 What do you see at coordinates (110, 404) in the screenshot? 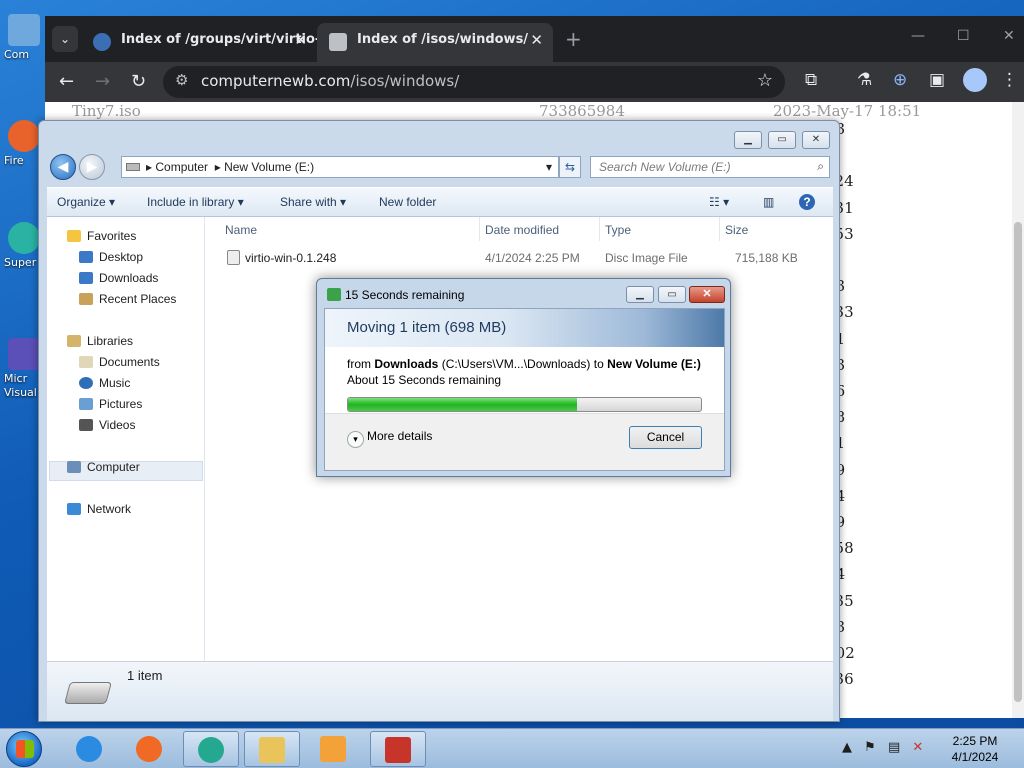
I see `nav-pictures: Pictures` at bounding box center [110, 404].